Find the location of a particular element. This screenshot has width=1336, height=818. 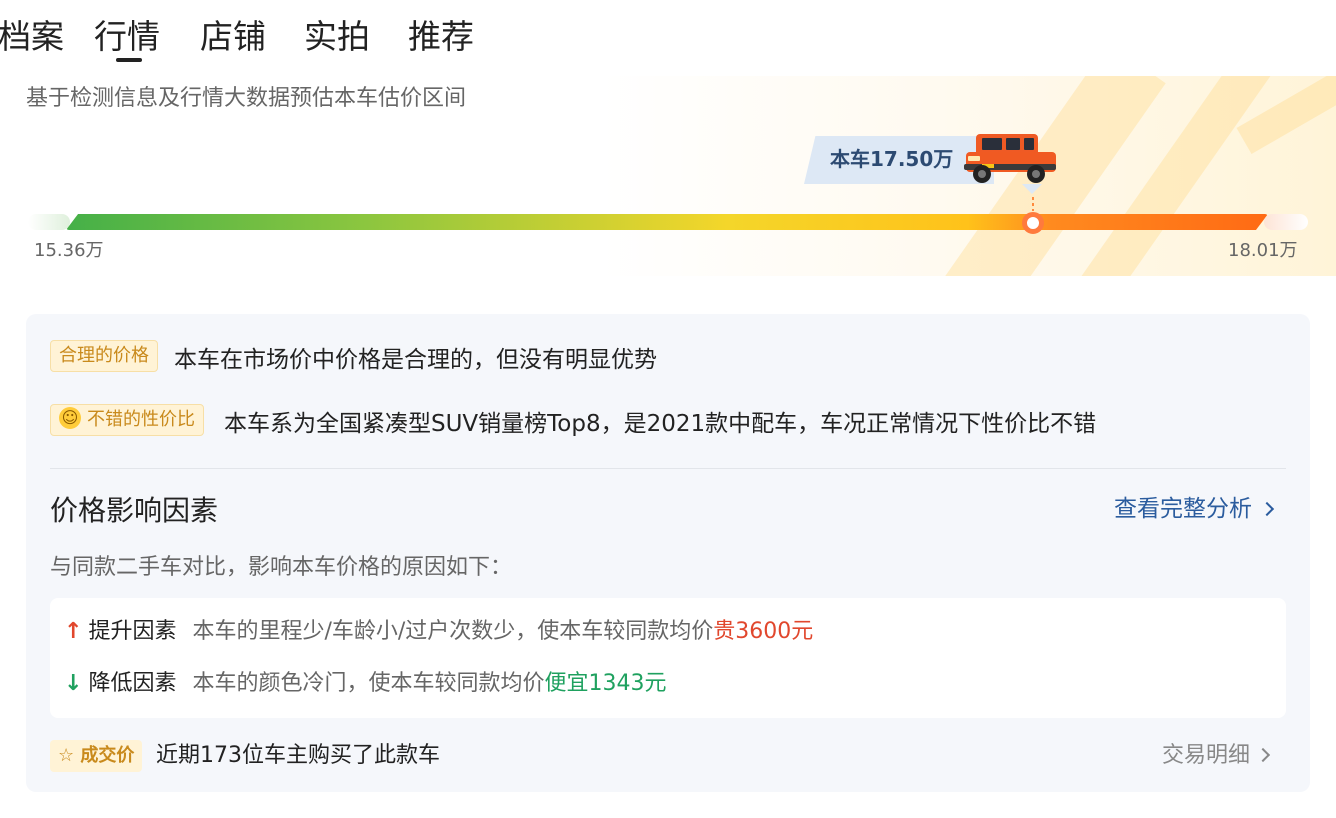

view-full-analysis-link: 查看完整分析 is located at coordinates (1194, 509).